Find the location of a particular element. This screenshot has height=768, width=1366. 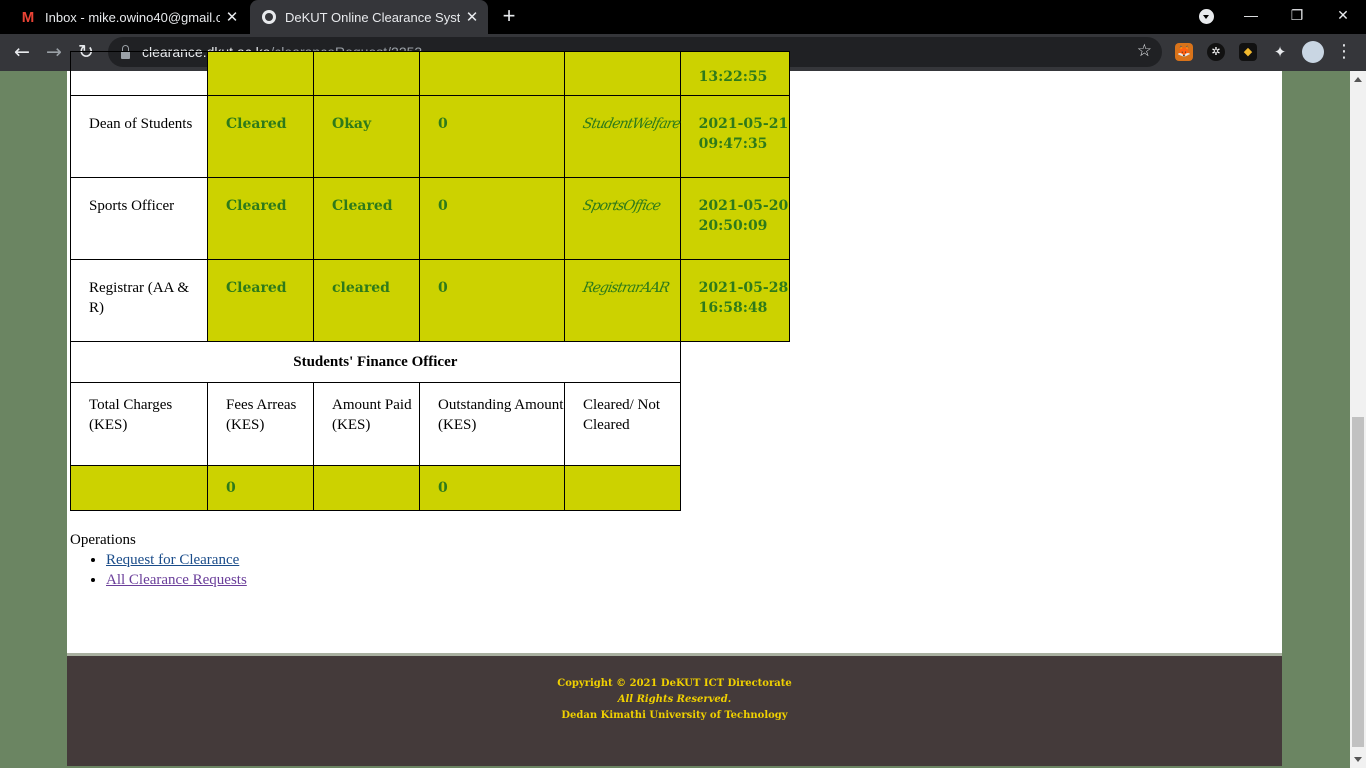

fees-arrears-value: 0 is located at coordinates (231, 488).